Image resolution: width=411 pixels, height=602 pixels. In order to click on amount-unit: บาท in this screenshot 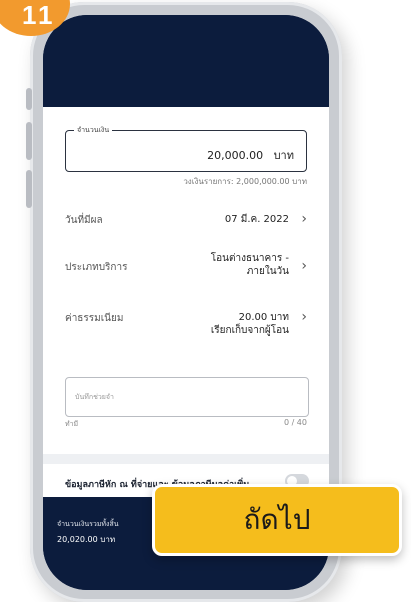, I will do `click(283, 155)`.